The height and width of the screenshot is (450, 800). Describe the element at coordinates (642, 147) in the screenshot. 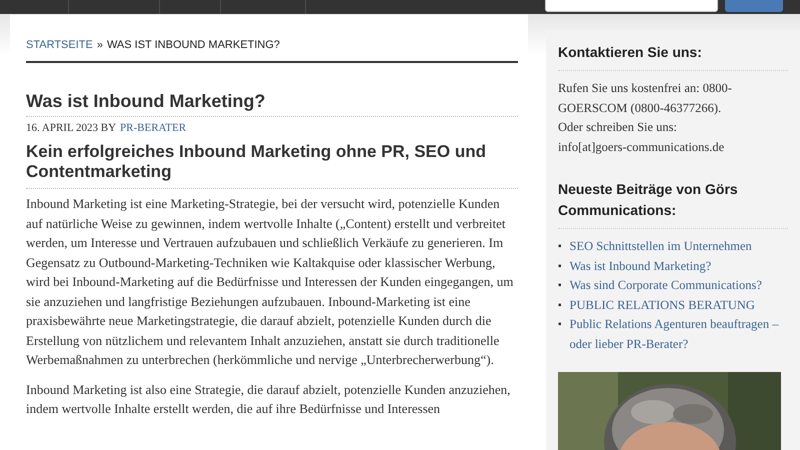

I see `contact-text: info[at]goers-communications.de` at that location.